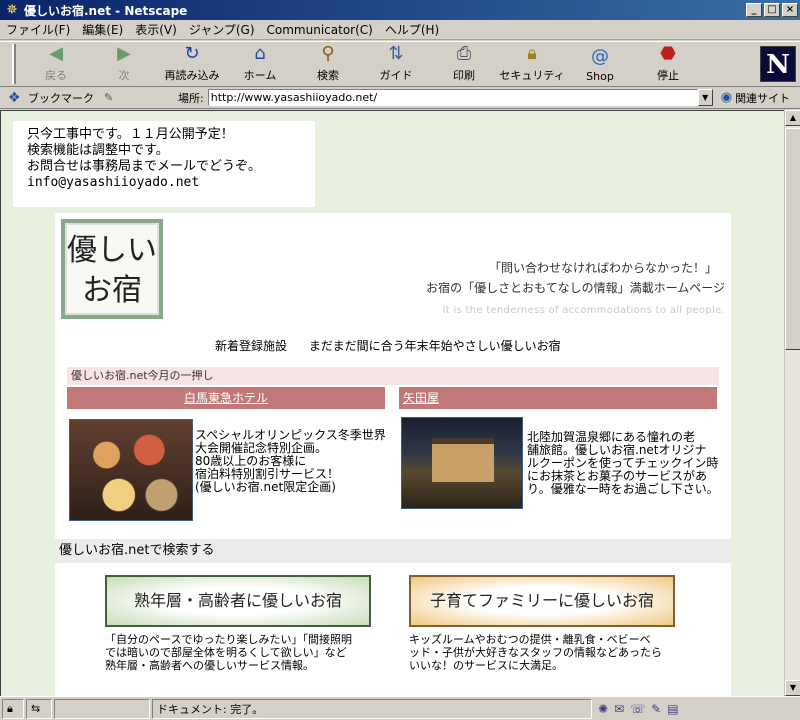  I want to click on home-button: ⌂ ホーム, so click(260, 64).